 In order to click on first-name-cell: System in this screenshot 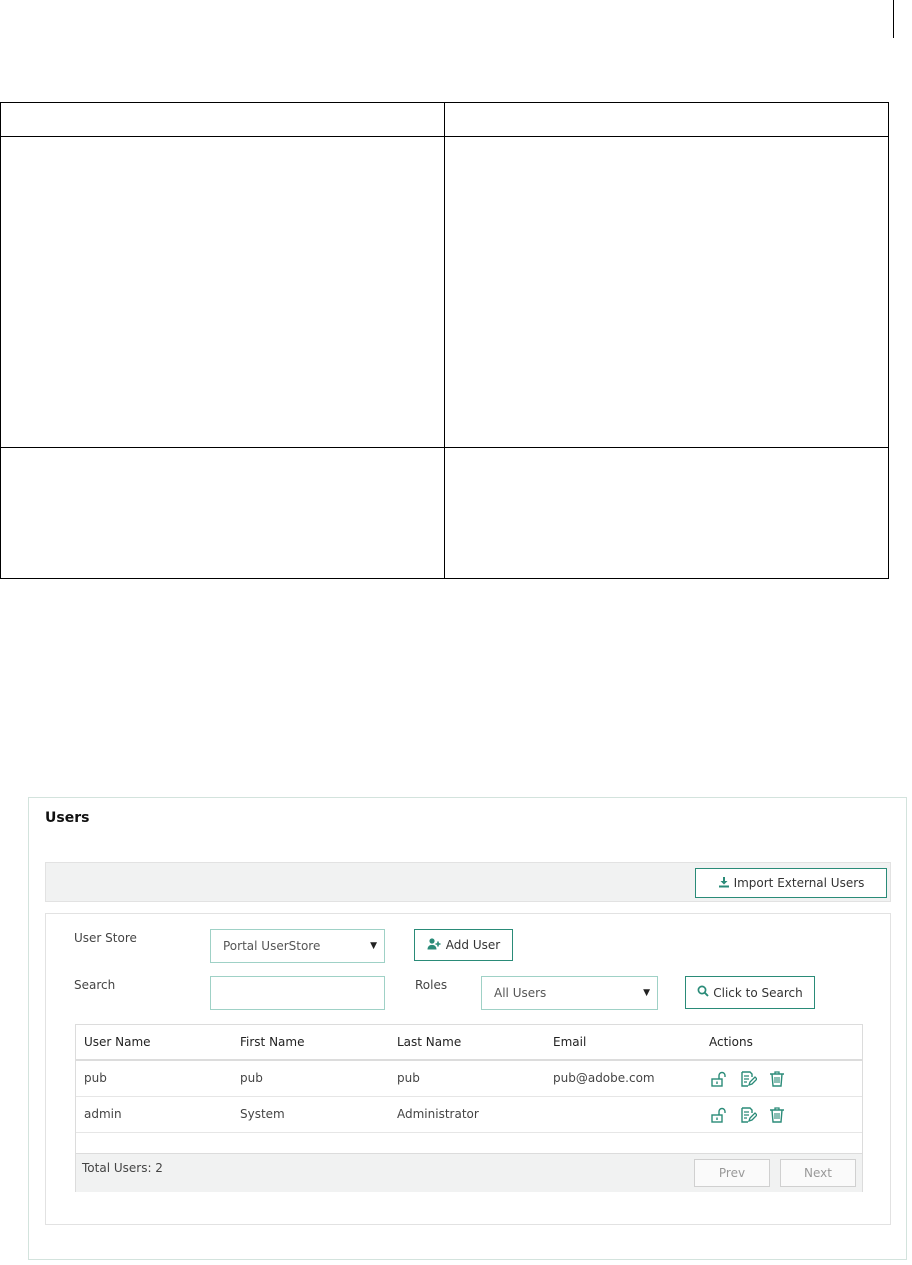, I will do `click(262, 1114)`.